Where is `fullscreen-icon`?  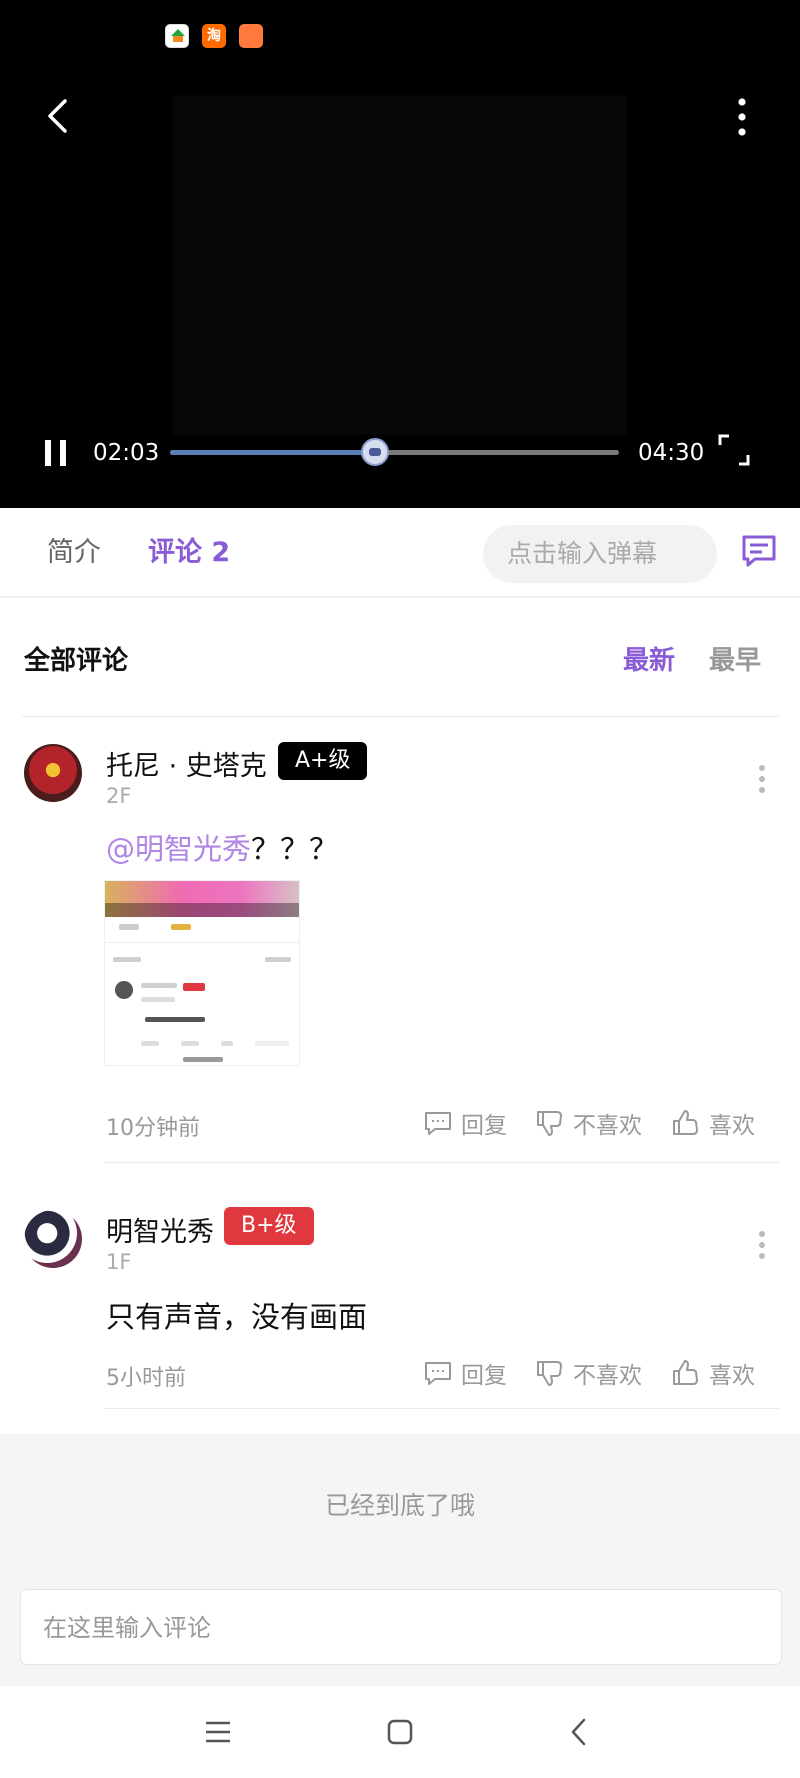 fullscreen-icon is located at coordinates (734, 450).